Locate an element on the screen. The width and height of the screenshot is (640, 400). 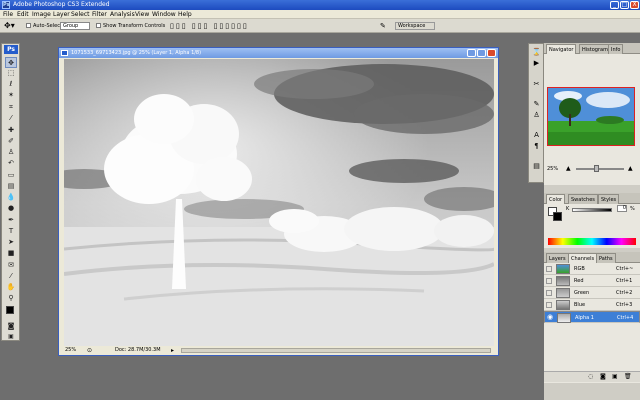
path-selection-icon: ➤ is located at coordinates (11, 242).